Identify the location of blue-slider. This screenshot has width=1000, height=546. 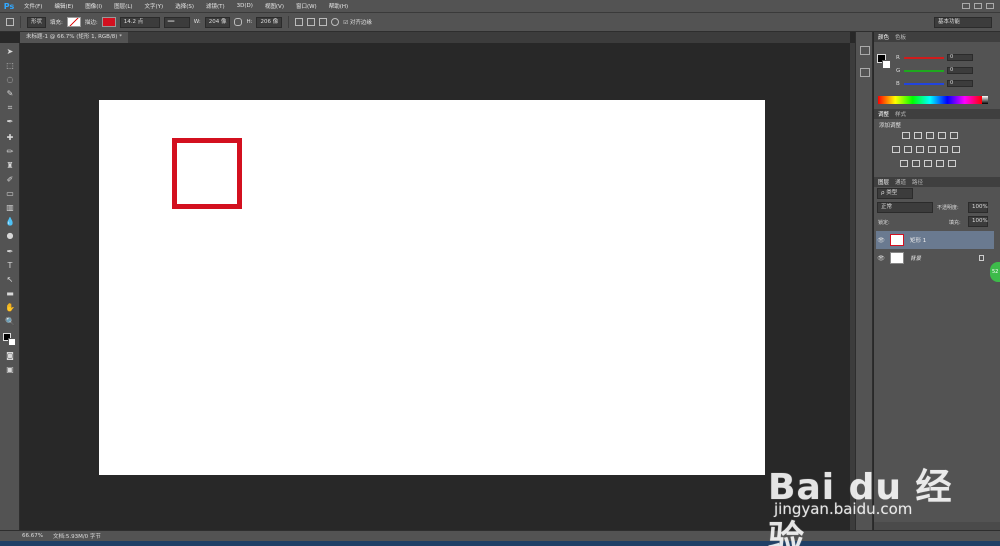
(924, 83).